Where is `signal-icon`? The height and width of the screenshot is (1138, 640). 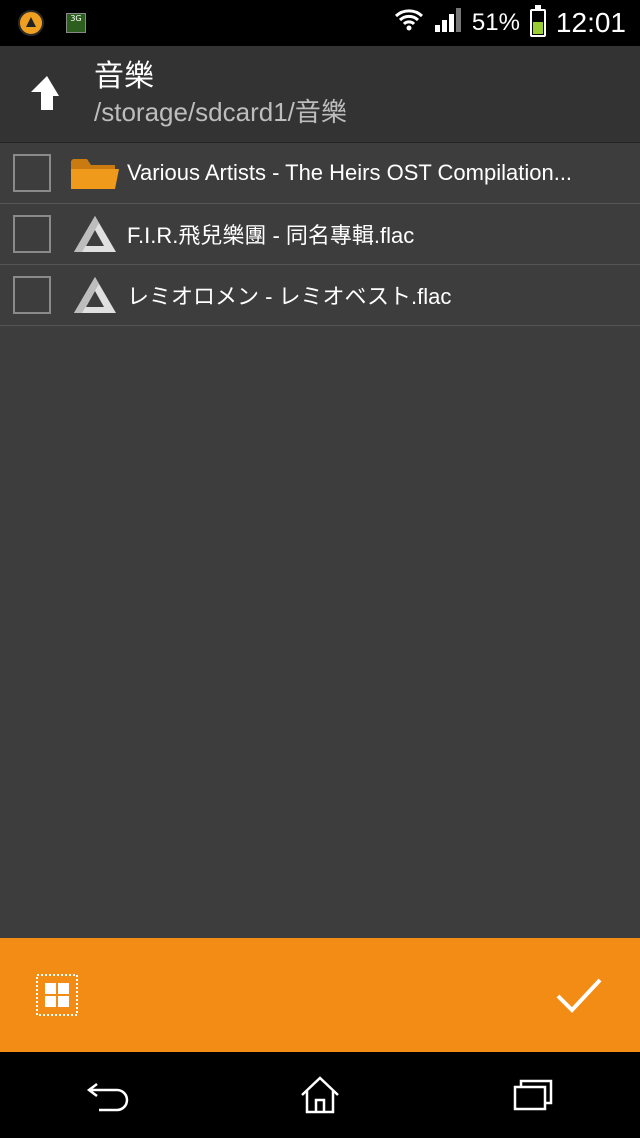
signal-icon is located at coordinates (448, 23).